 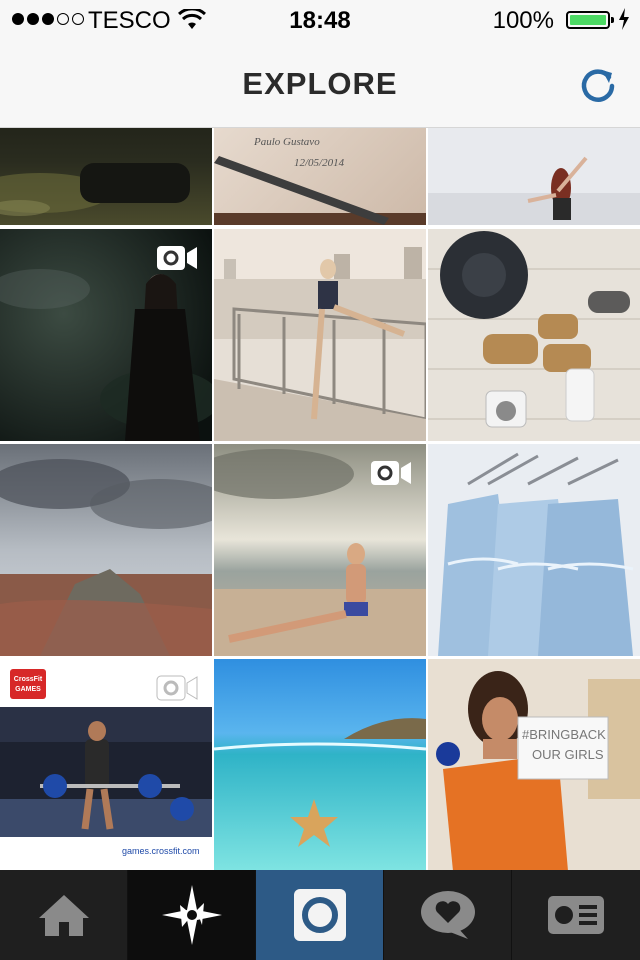 I want to click on tab-activity, so click(x=448, y=915).